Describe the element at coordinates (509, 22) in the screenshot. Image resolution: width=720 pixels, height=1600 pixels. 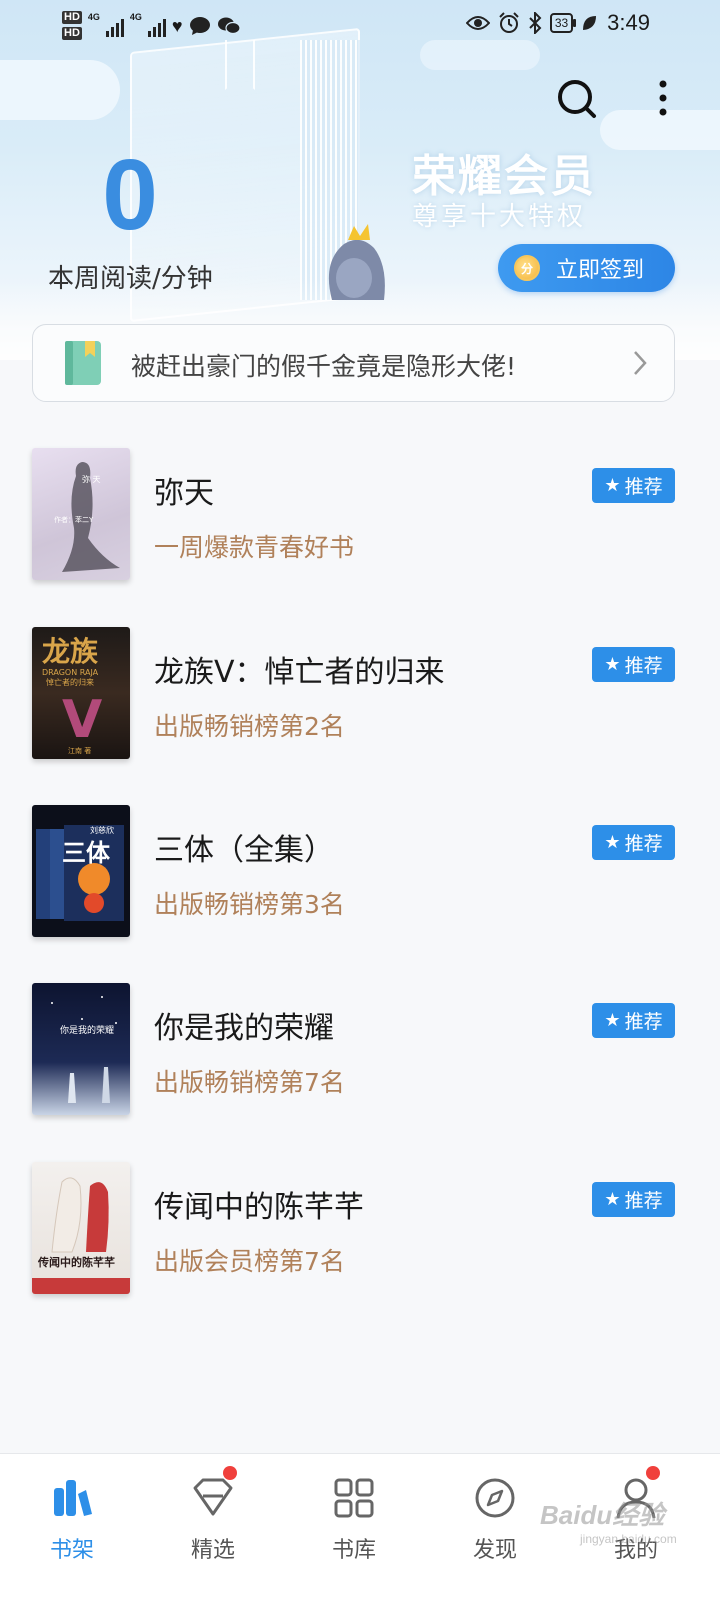
I see `alarm-icon` at that location.